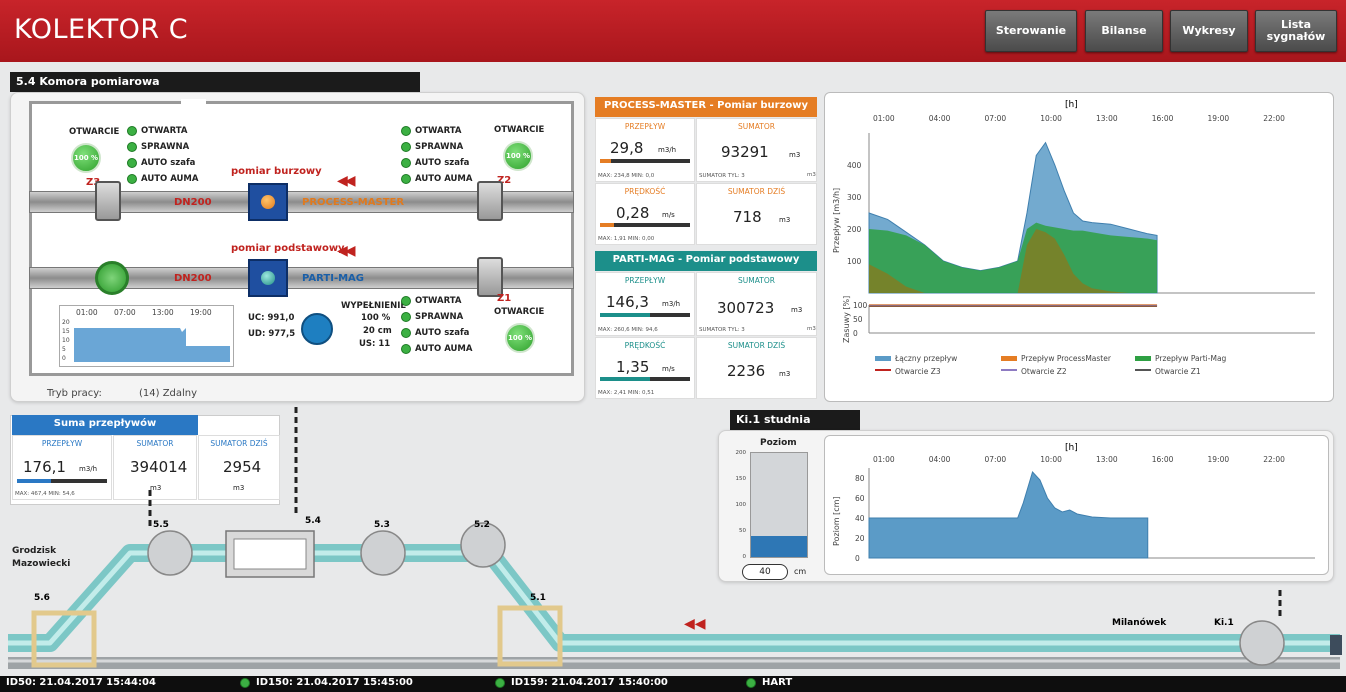  What do you see at coordinates (633, 213) in the screenshot?
I see `pm-predkosc-value: 0,28` at bounding box center [633, 213].